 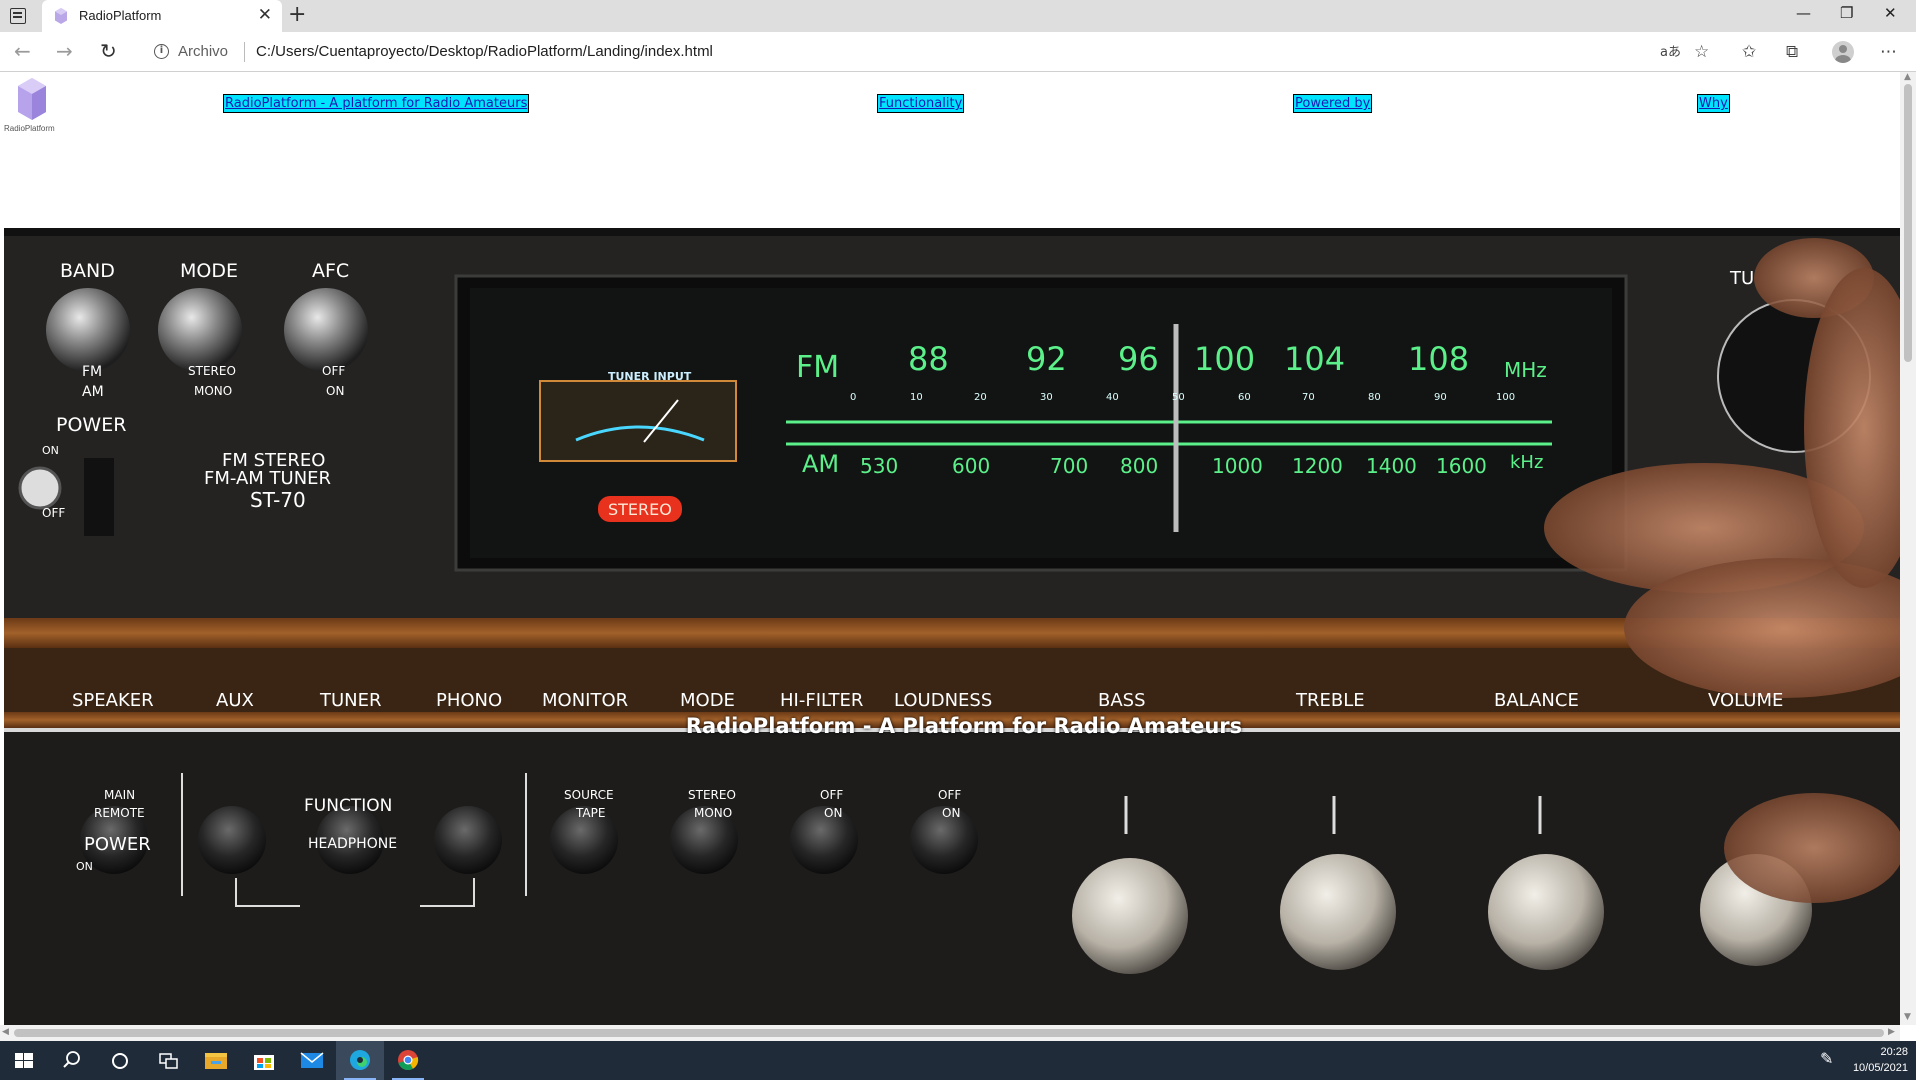 I want to click on more-menu-icon: ⋯, so click(x=1888, y=52).